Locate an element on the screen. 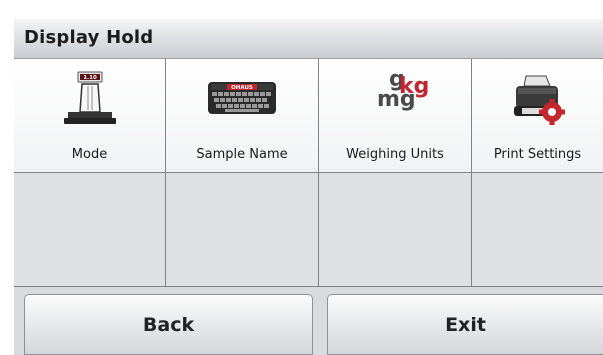  menu-item-label: Sample Name is located at coordinates (242, 154).